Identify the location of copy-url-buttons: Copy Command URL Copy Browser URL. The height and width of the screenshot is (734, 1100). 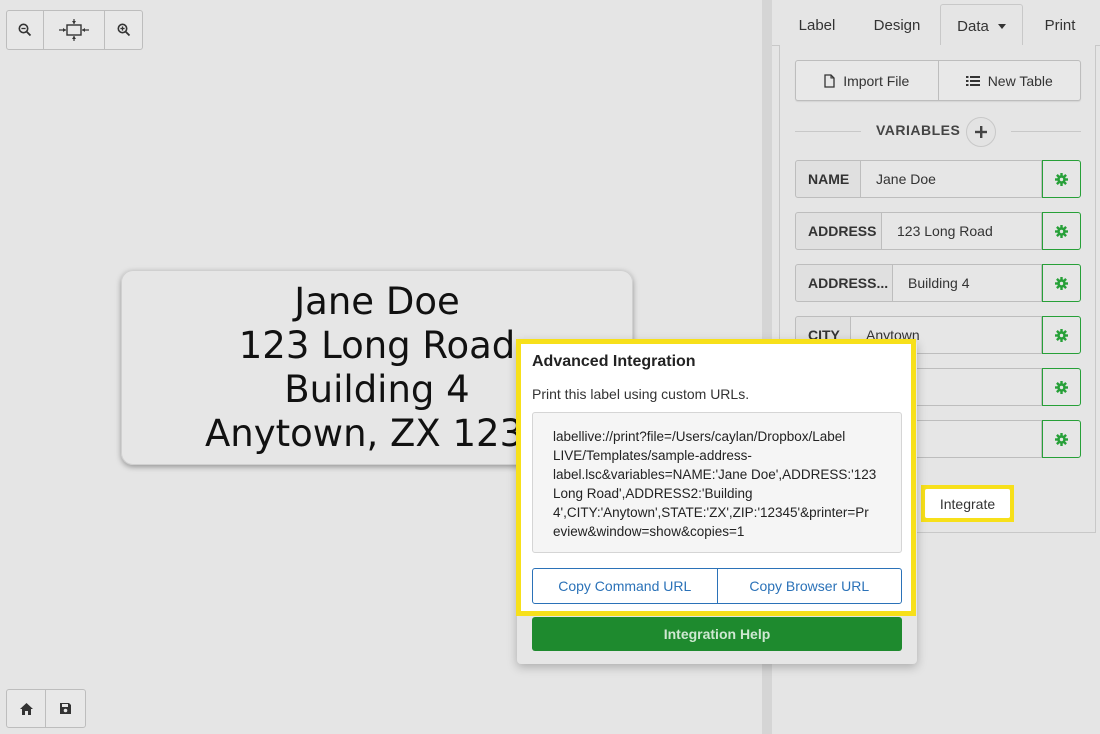
(717, 586).